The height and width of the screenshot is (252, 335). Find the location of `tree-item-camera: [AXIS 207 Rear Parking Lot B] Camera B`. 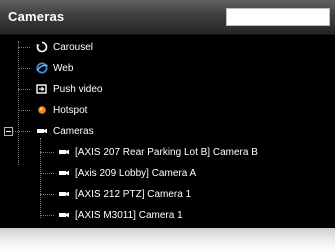

tree-item-camera: [AXIS 207 Rear Parking Lot B] Camera B is located at coordinates (158, 152).